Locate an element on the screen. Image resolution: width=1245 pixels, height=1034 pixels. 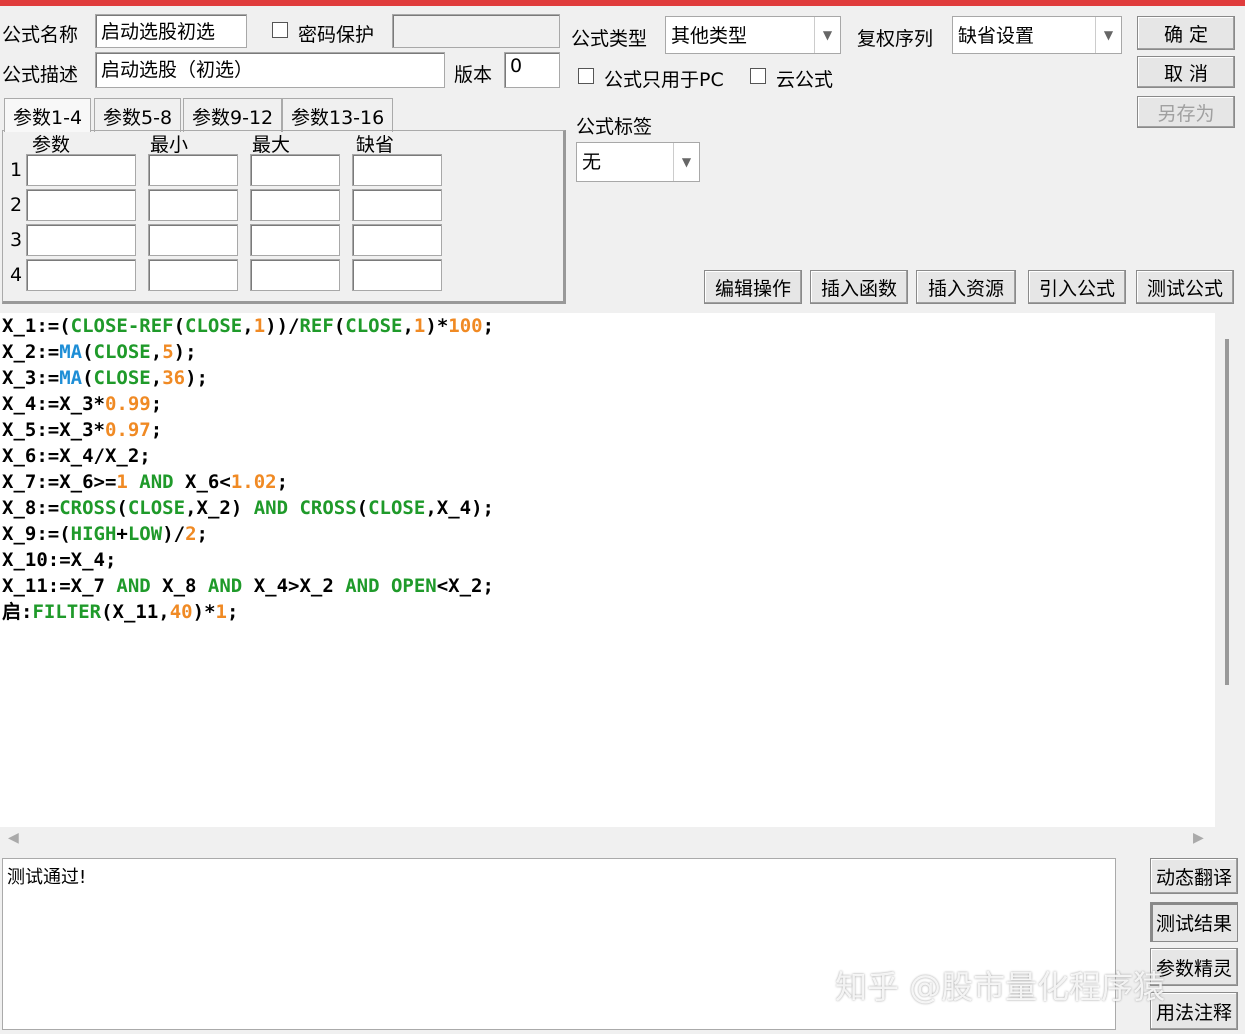
horizontal-scrollbar: ◀ ▶ is located at coordinates (607, 840).